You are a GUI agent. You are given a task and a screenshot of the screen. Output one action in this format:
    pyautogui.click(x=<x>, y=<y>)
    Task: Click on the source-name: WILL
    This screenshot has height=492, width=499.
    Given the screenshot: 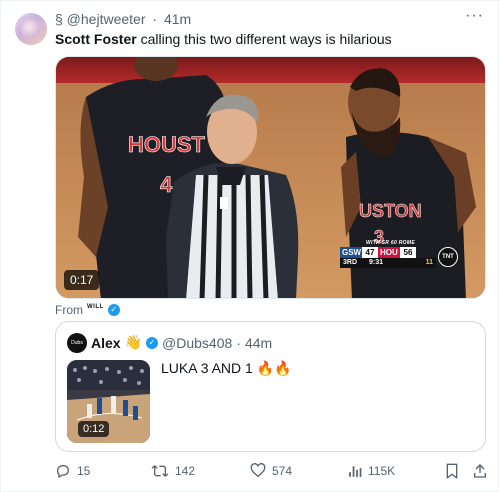 What is the action you would take?
    pyautogui.click(x=95, y=307)
    